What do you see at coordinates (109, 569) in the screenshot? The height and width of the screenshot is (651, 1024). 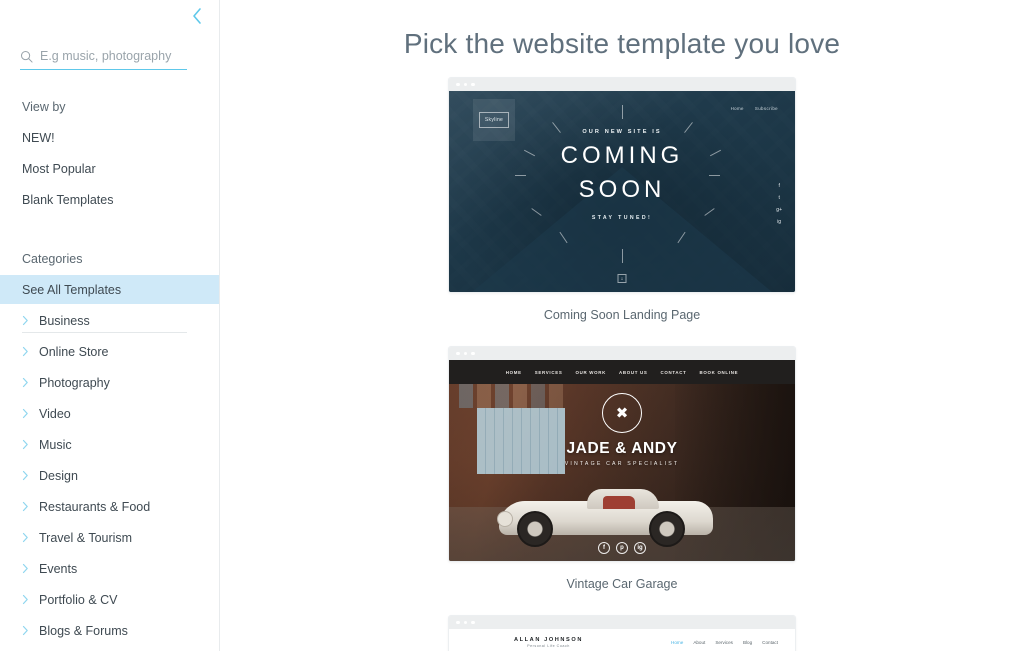 I see `sidebar-item-events: Events` at bounding box center [109, 569].